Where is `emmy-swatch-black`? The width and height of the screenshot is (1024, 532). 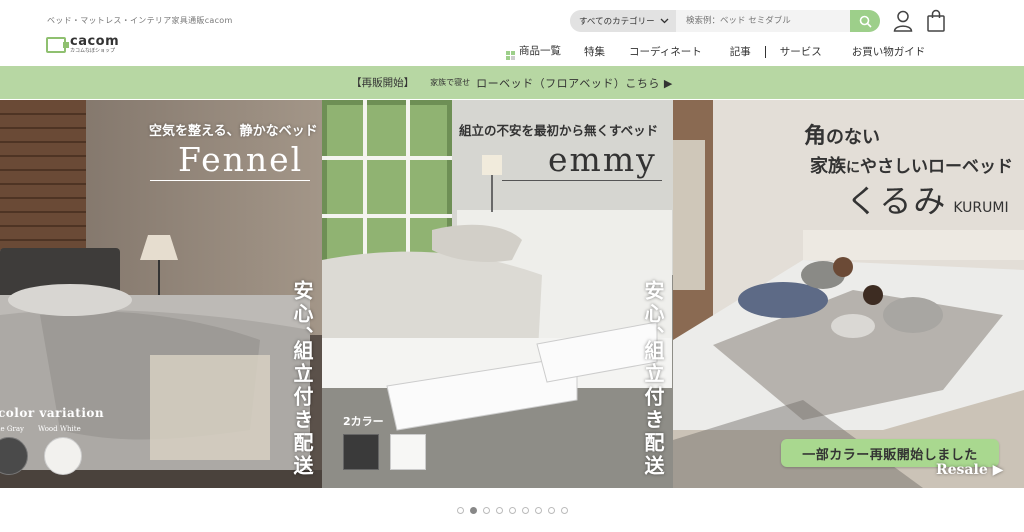
emmy-swatch-black is located at coordinates (361, 452).